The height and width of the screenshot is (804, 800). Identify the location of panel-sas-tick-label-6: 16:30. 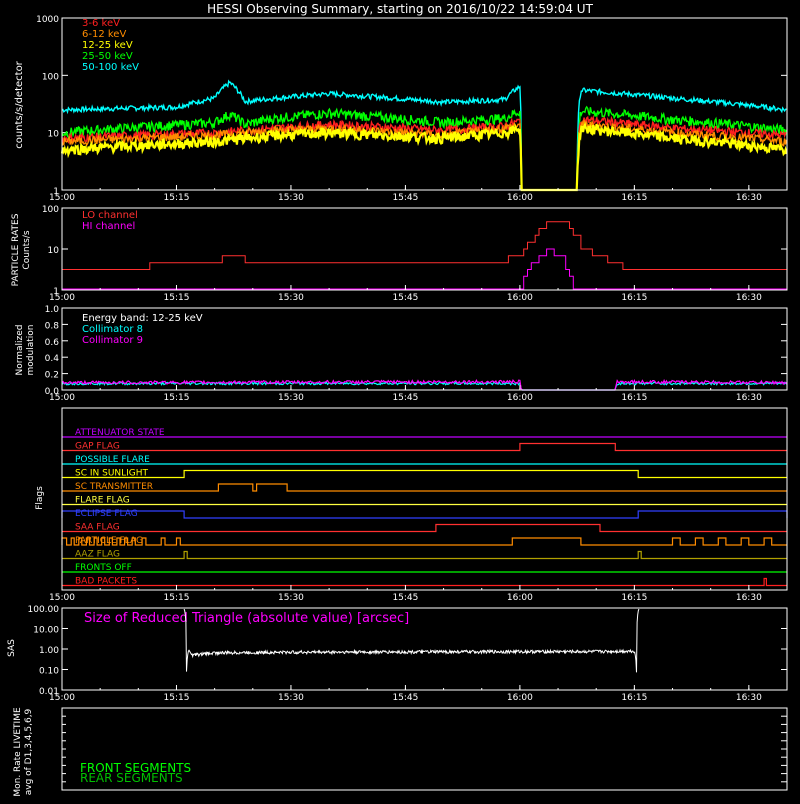
(749, 698).